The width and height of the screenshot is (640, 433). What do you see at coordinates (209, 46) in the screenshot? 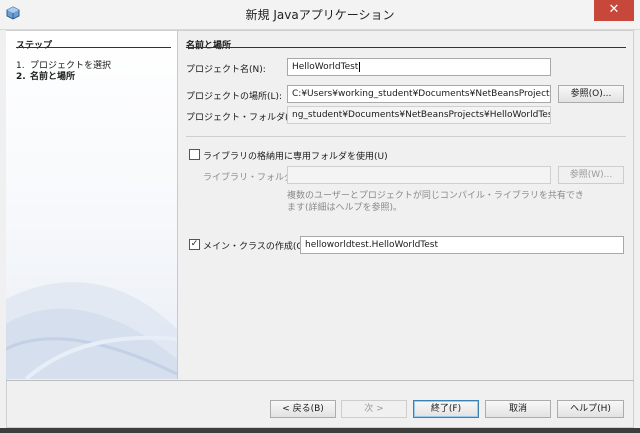
I see `section-title: 名前と場所` at bounding box center [209, 46].